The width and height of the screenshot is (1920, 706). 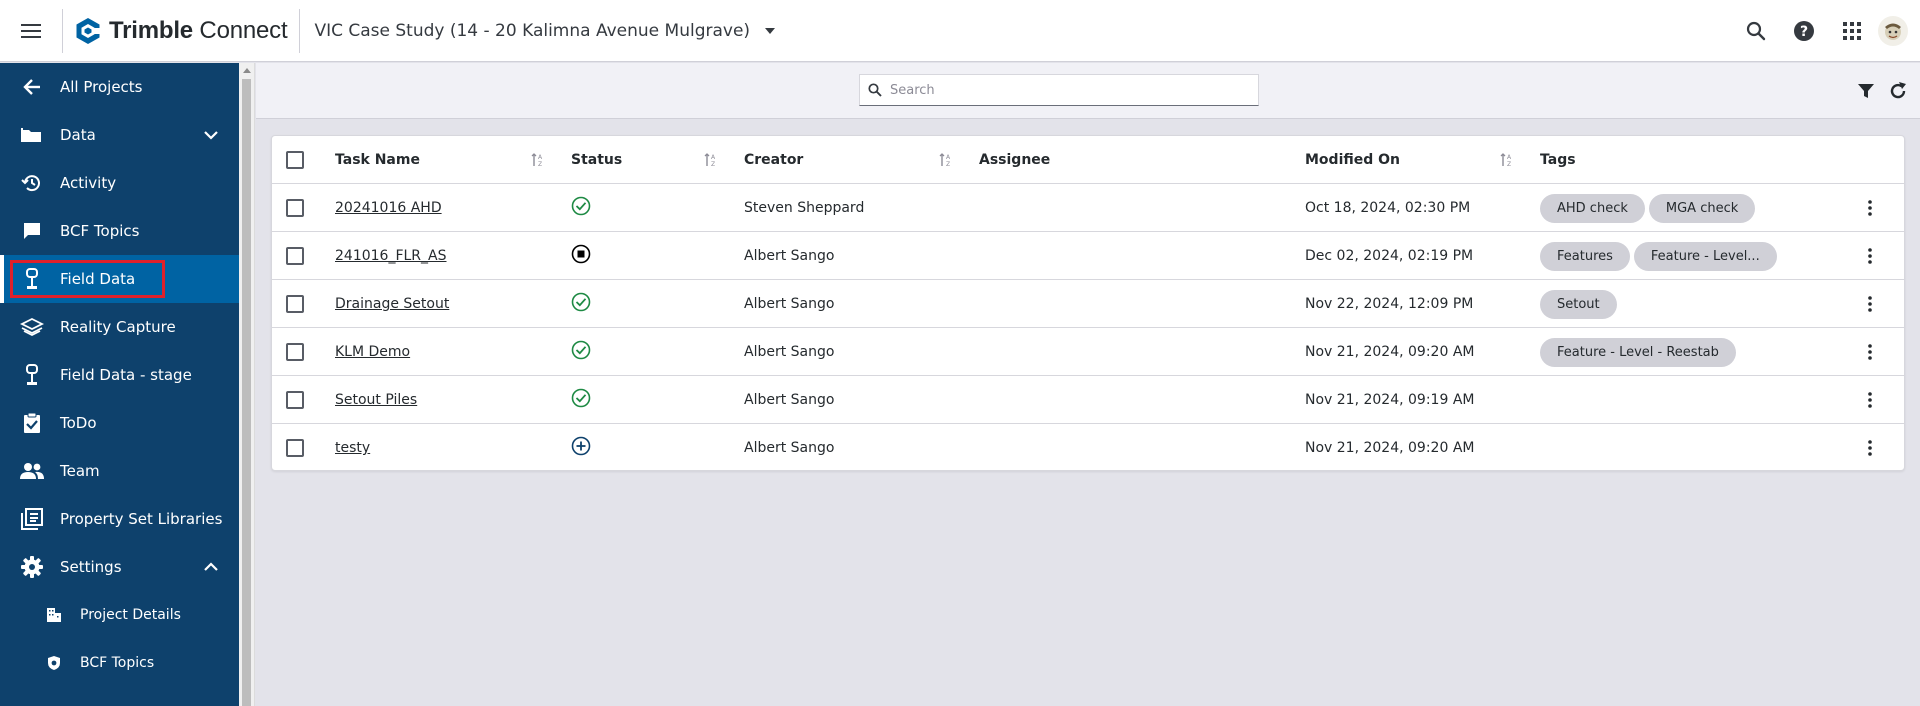 I want to click on sidebar-item-all-projects: All Projects, so click(x=119, y=87).